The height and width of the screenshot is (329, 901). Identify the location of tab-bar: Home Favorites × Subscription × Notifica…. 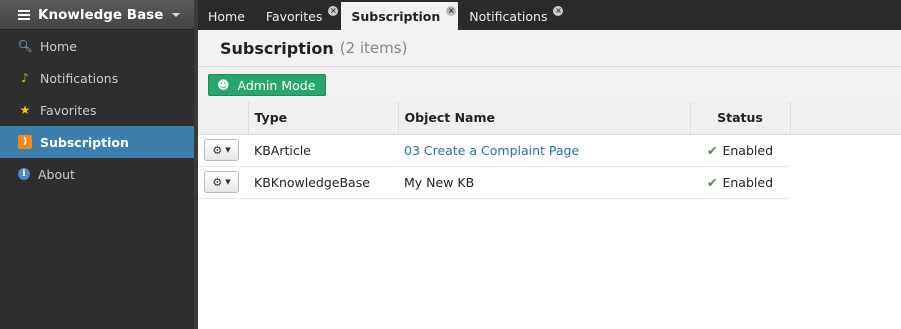
(549, 15).